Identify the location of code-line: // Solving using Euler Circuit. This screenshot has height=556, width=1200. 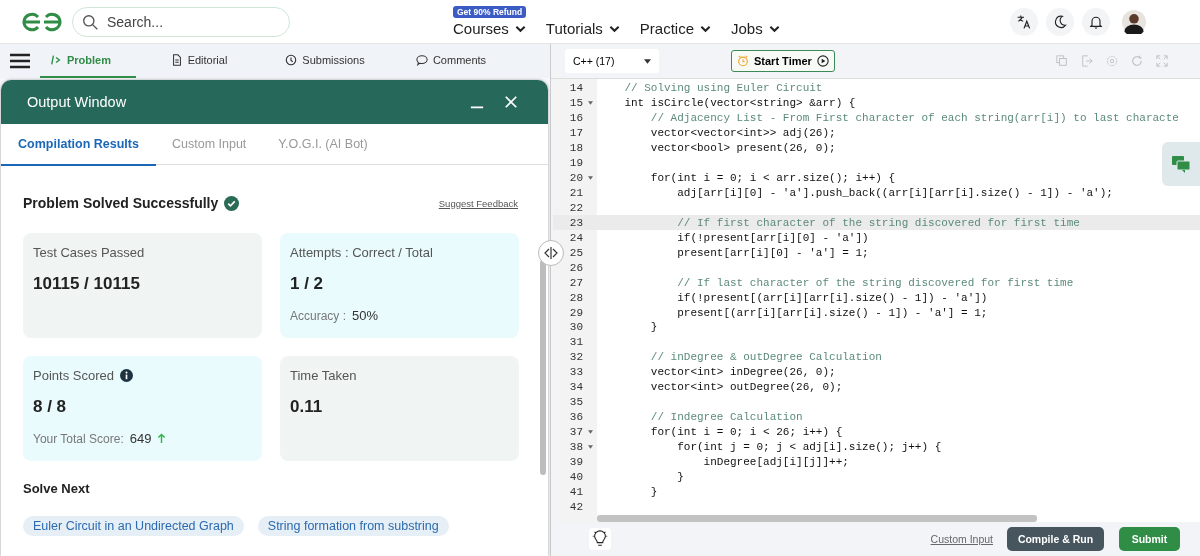
(723, 88).